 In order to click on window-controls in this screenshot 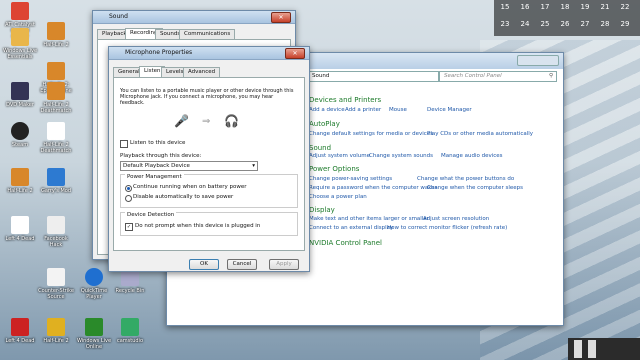, I will do `click(538, 60)`.